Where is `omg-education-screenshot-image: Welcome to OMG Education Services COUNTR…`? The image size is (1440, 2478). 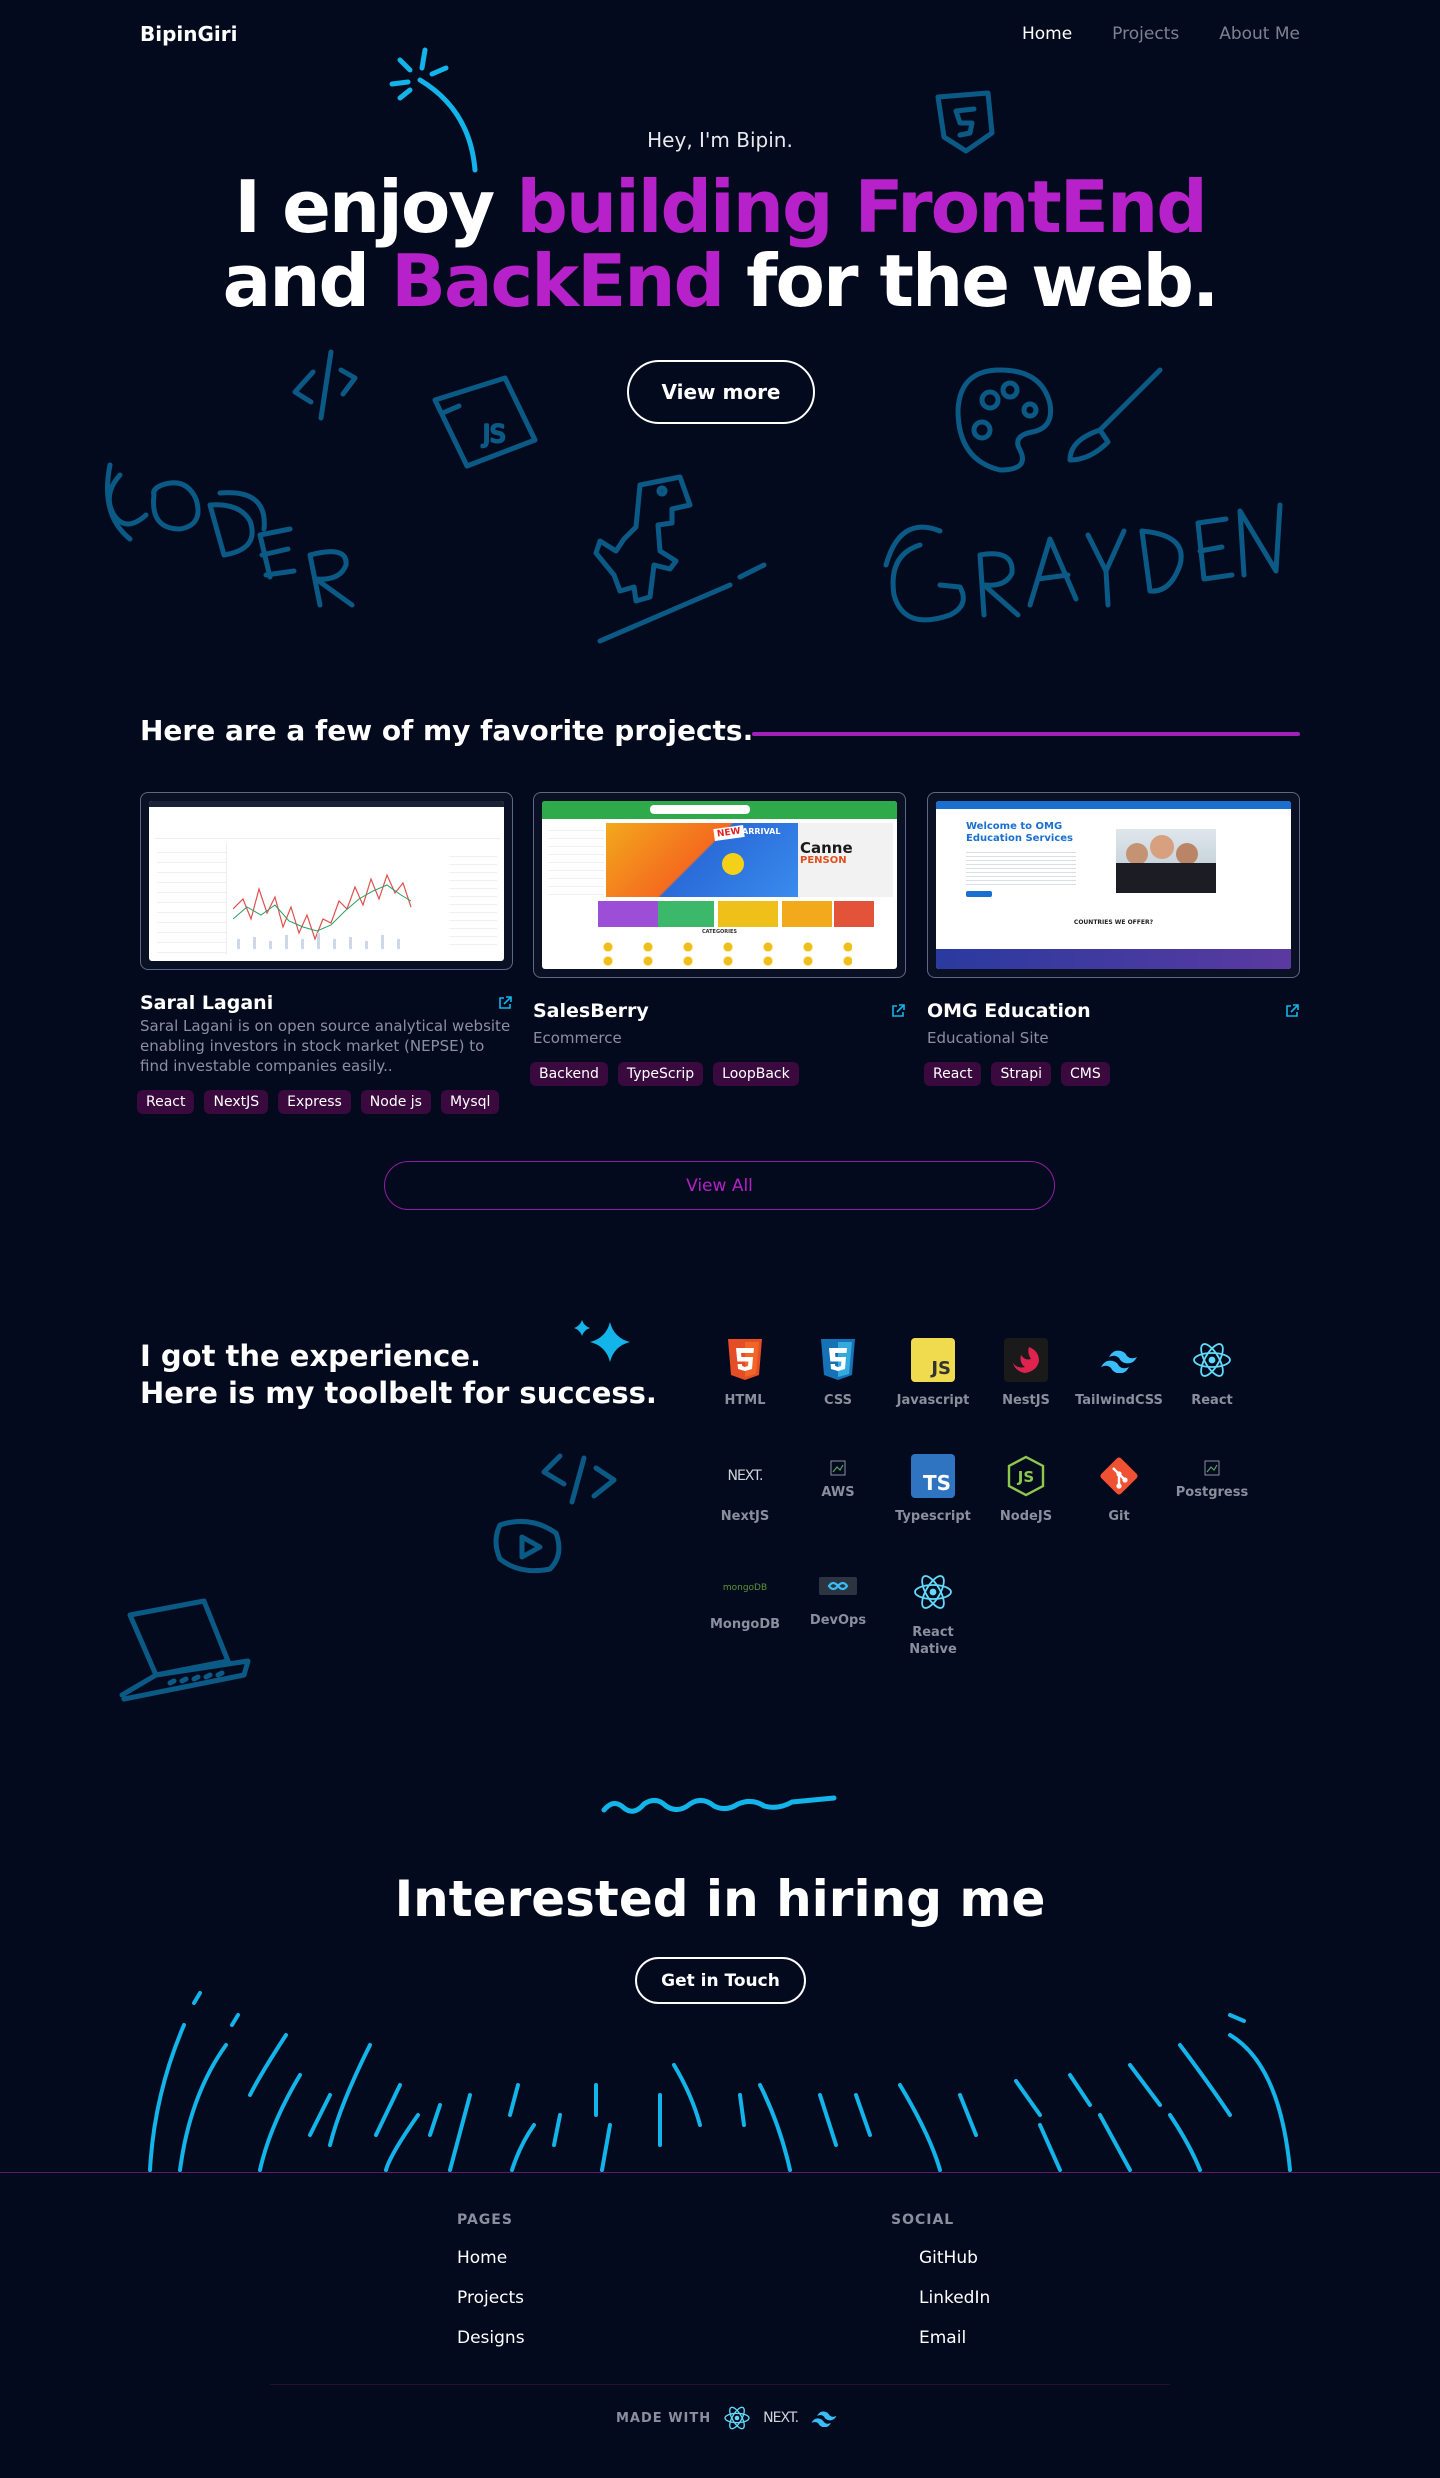 omg-education-screenshot-image: Welcome to OMG Education Services COUNTR… is located at coordinates (1113, 885).